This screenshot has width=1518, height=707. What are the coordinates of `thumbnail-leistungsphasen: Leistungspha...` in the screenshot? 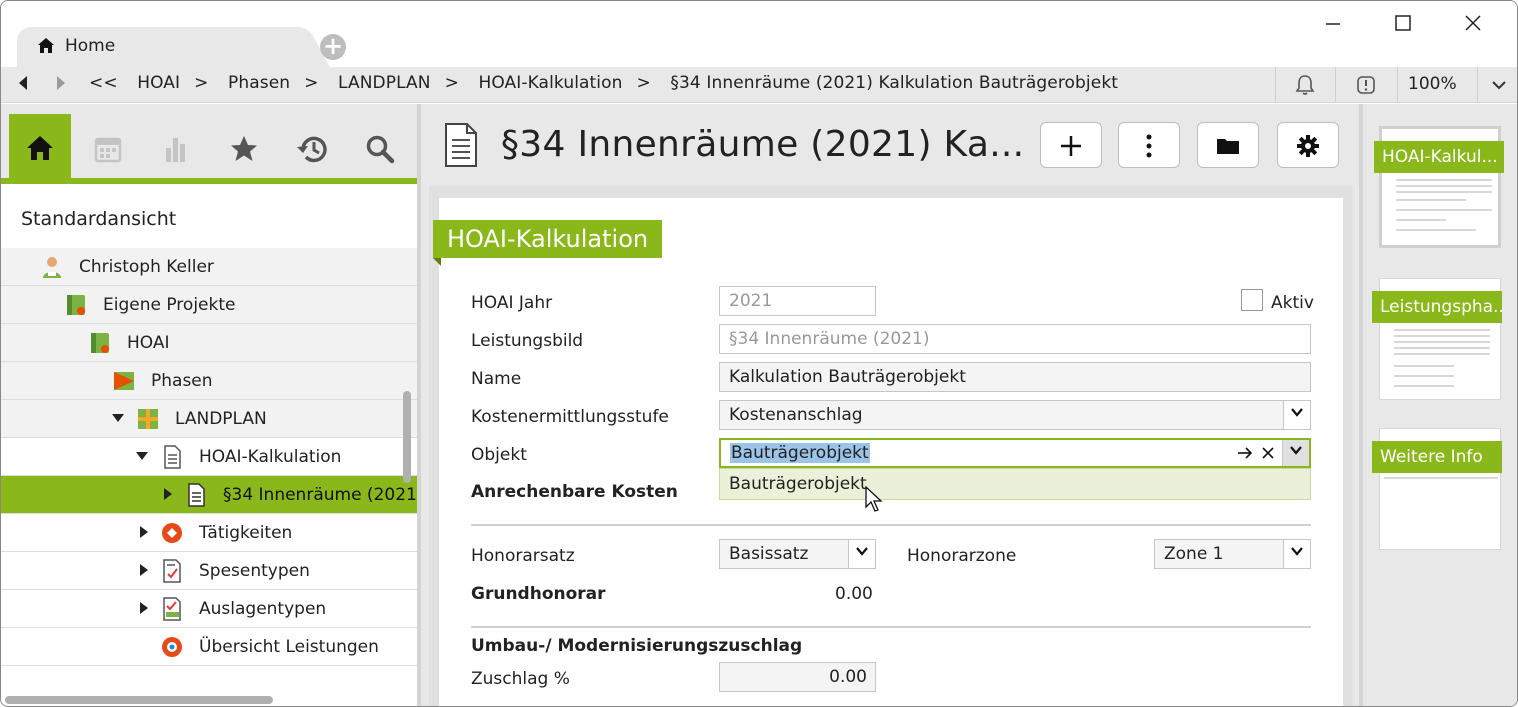 It's located at (1437, 339).